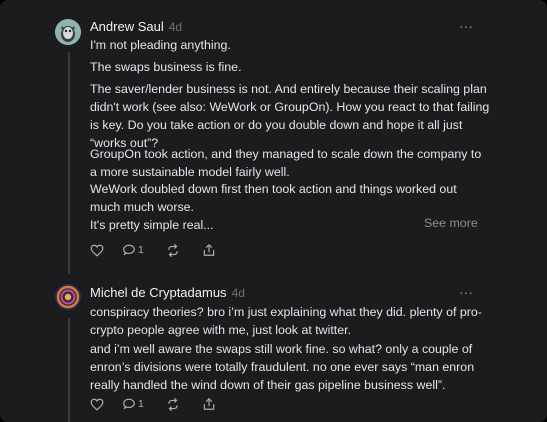  Describe the element at coordinates (127, 26) in the screenshot. I see `author-name: Andrew Saul` at that location.